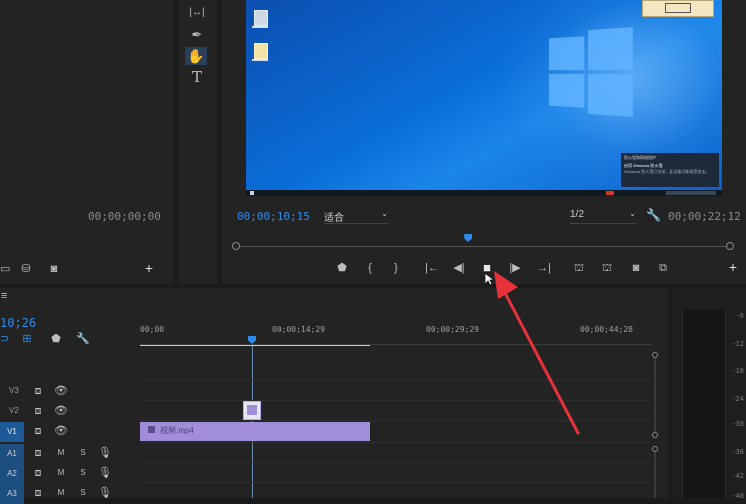  What do you see at coordinates (261, 18) in the screenshot?
I see `recycle-bin-icon` at bounding box center [261, 18].